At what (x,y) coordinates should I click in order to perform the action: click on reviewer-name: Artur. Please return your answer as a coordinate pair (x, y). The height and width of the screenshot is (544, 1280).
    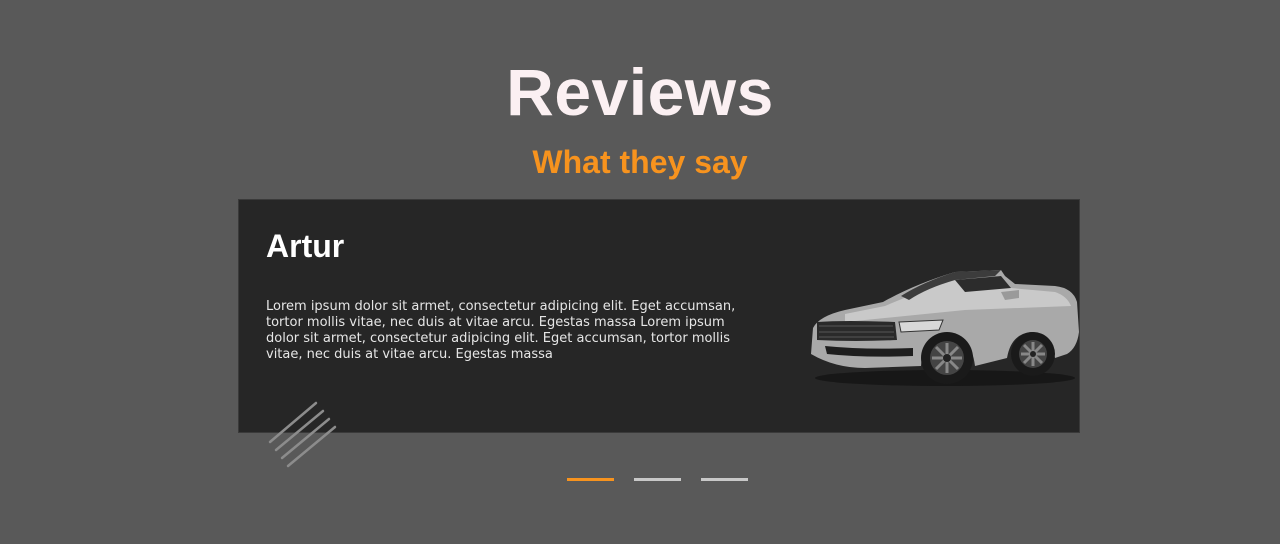
    Looking at the image, I should click on (305, 246).